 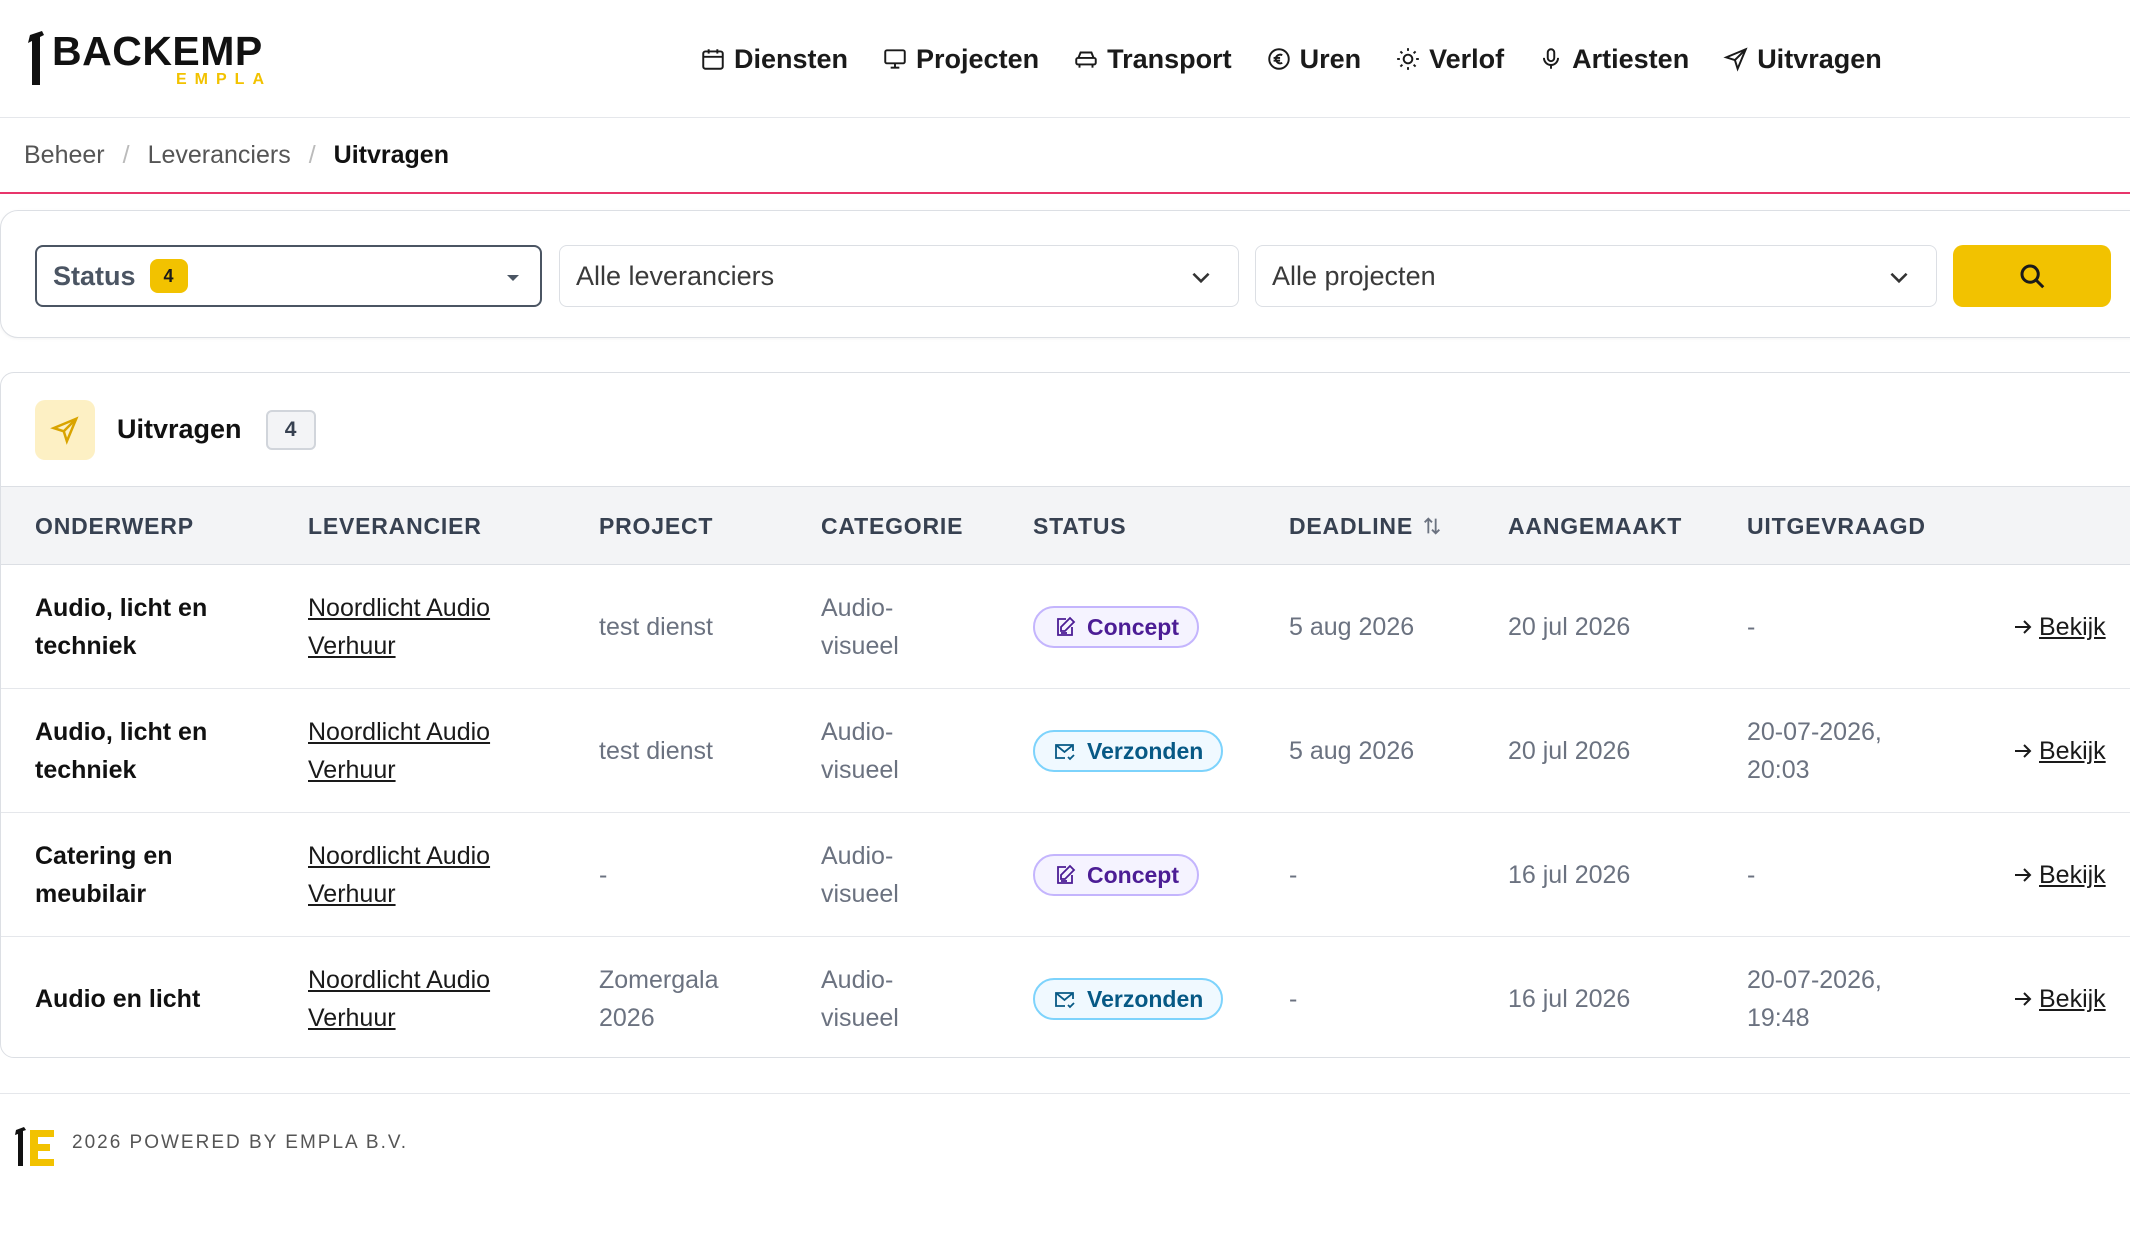 I want to click on column-header-status: Status, so click(x=1080, y=525).